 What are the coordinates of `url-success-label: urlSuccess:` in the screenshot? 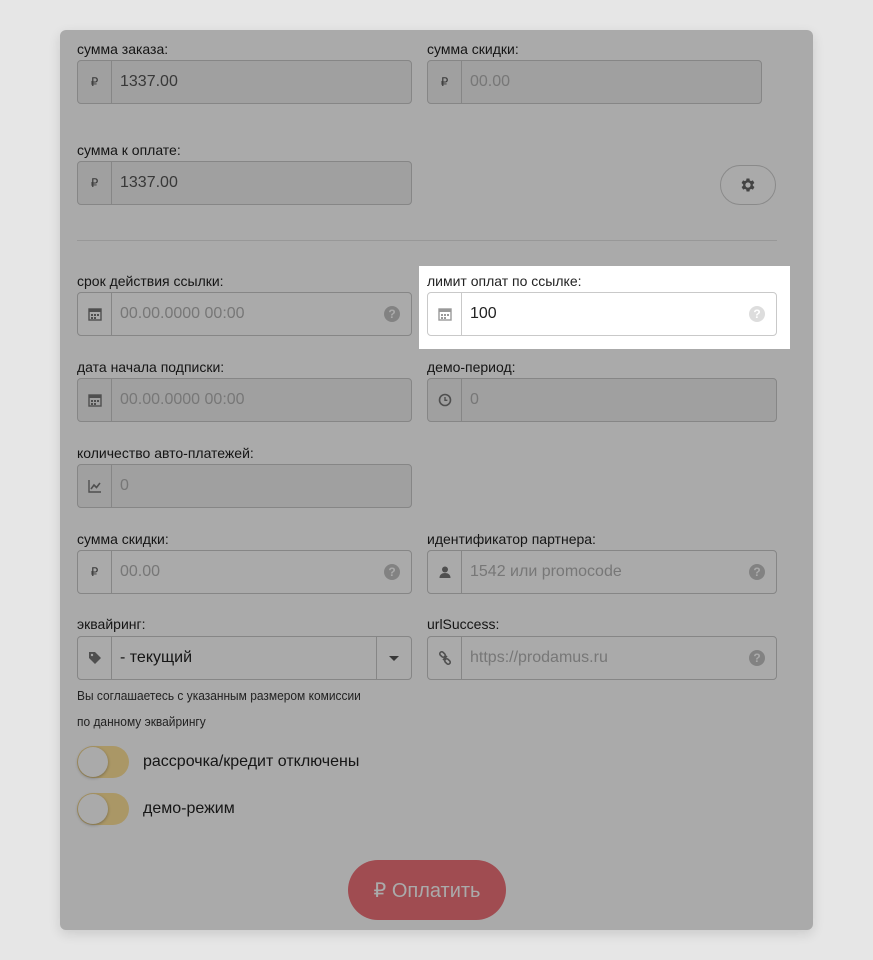 It's located at (463, 624).